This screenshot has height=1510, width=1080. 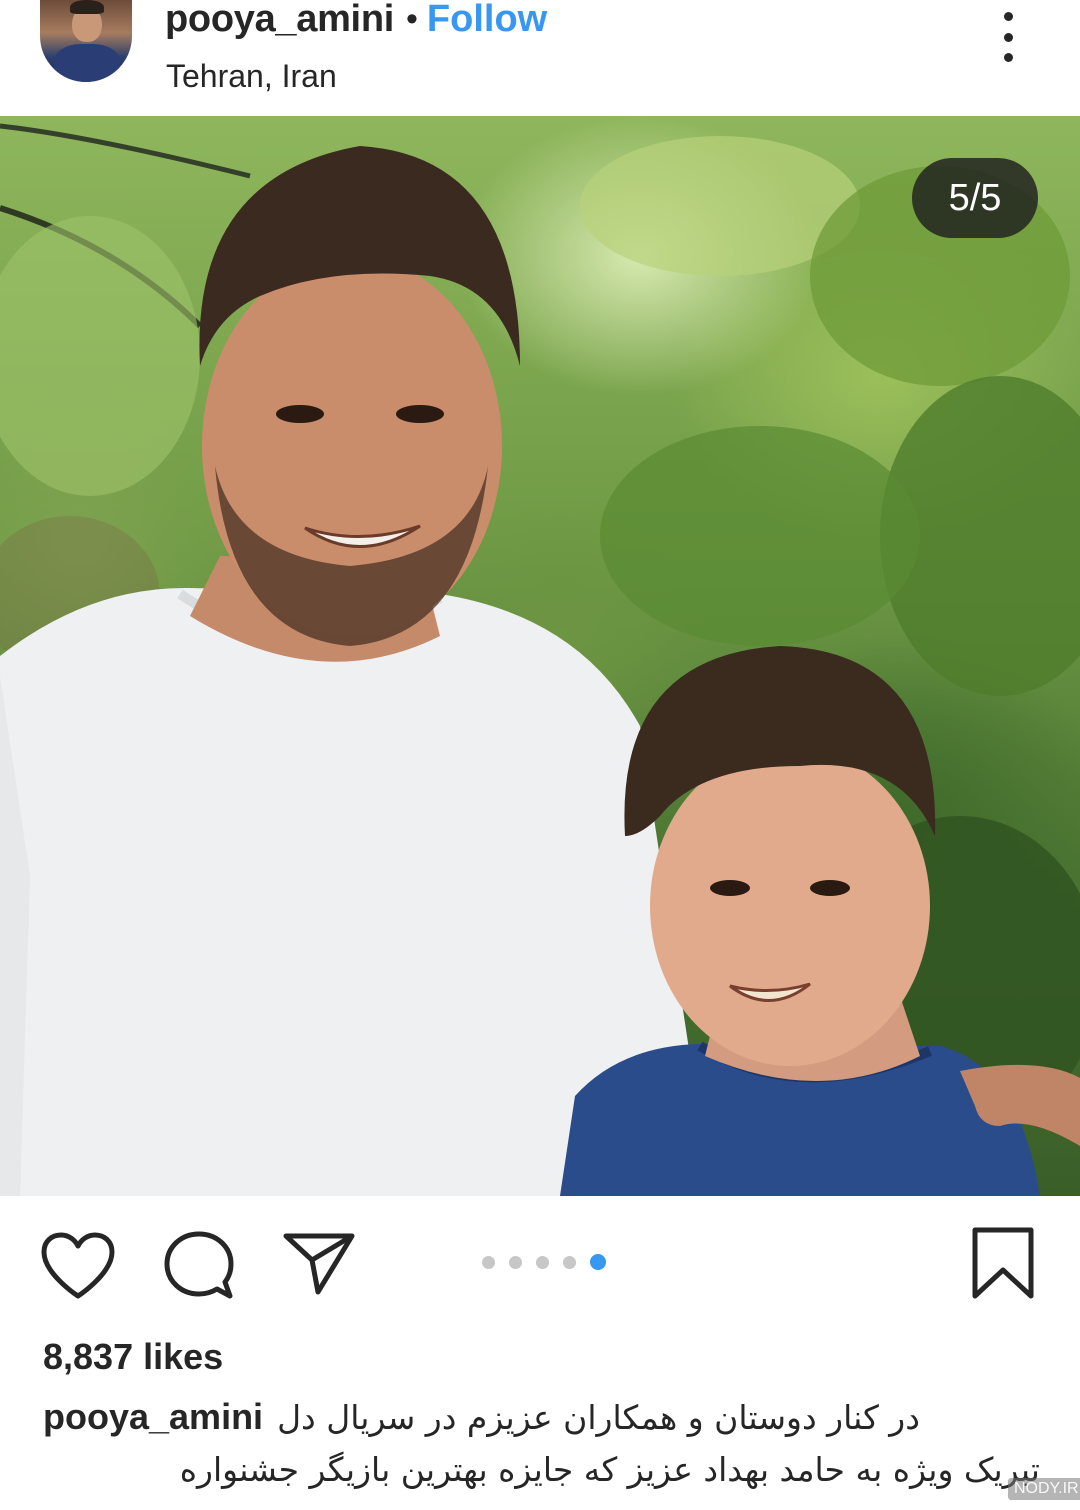 What do you see at coordinates (790, 906) in the screenshot?
I see `boy-face` at bounding box center [790, 906].